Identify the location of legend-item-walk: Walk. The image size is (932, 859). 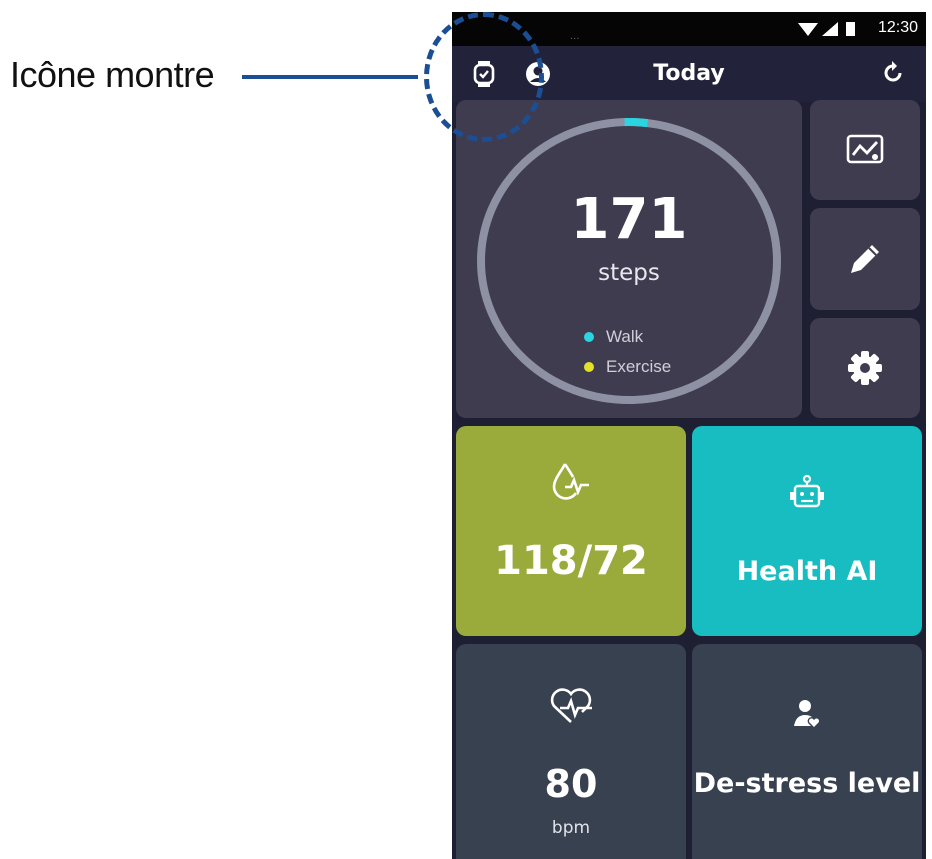
(627, 337).